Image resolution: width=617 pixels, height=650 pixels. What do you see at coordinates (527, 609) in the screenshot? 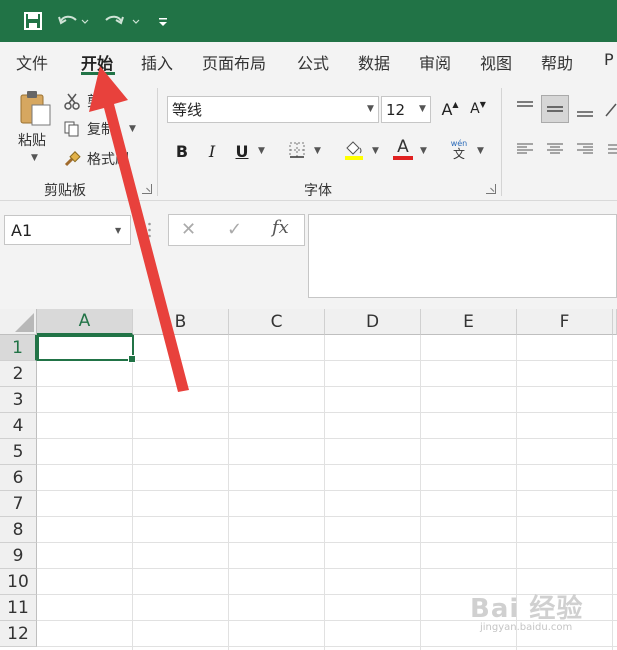
I see `baidu-watermark: Bai 经验` at bounding box center [527, 609].